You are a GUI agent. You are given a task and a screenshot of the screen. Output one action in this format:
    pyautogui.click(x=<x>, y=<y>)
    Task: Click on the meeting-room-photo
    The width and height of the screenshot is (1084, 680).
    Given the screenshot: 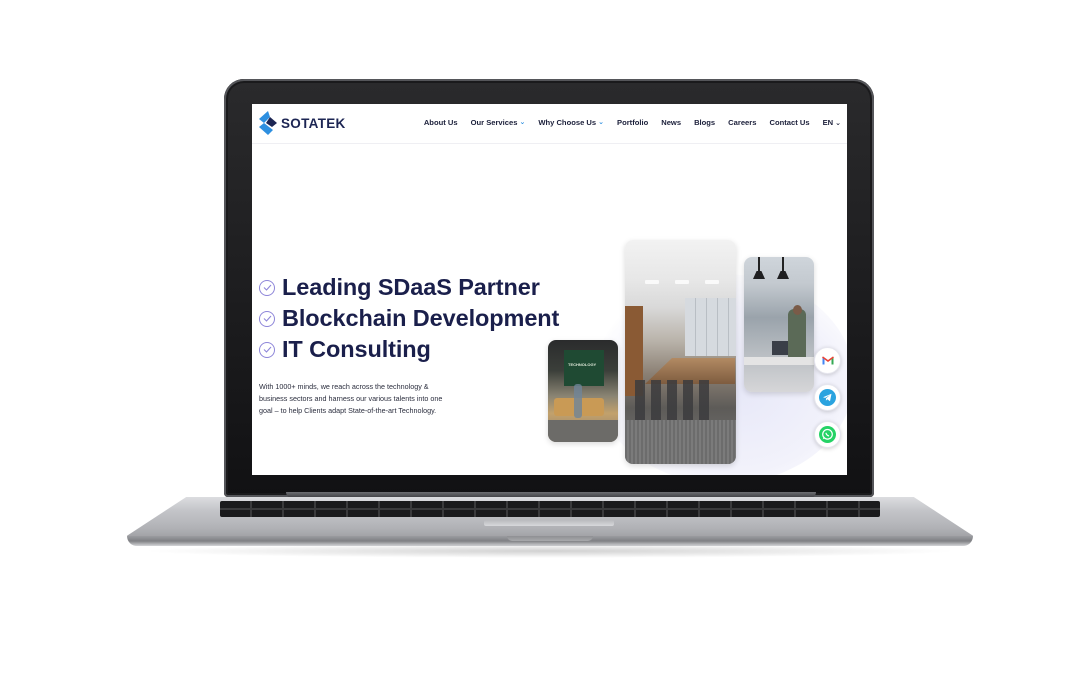 What is the action you would take?
    pyautogui.click(x=680, y=352)
    